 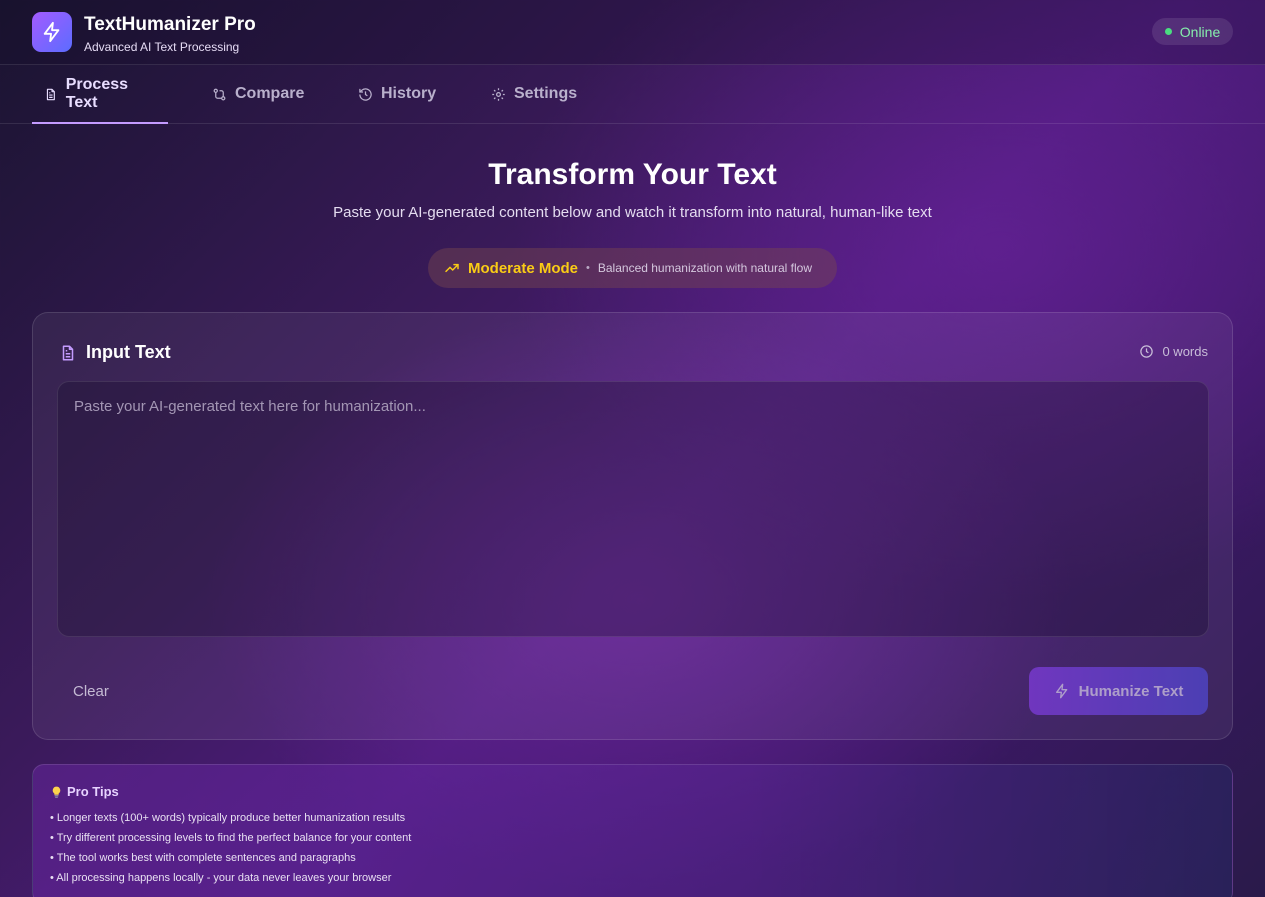 What do you see at coordinates (219, 94) in the screenshot?
I see `git-compare-icon` at bounding box center [219, 94].